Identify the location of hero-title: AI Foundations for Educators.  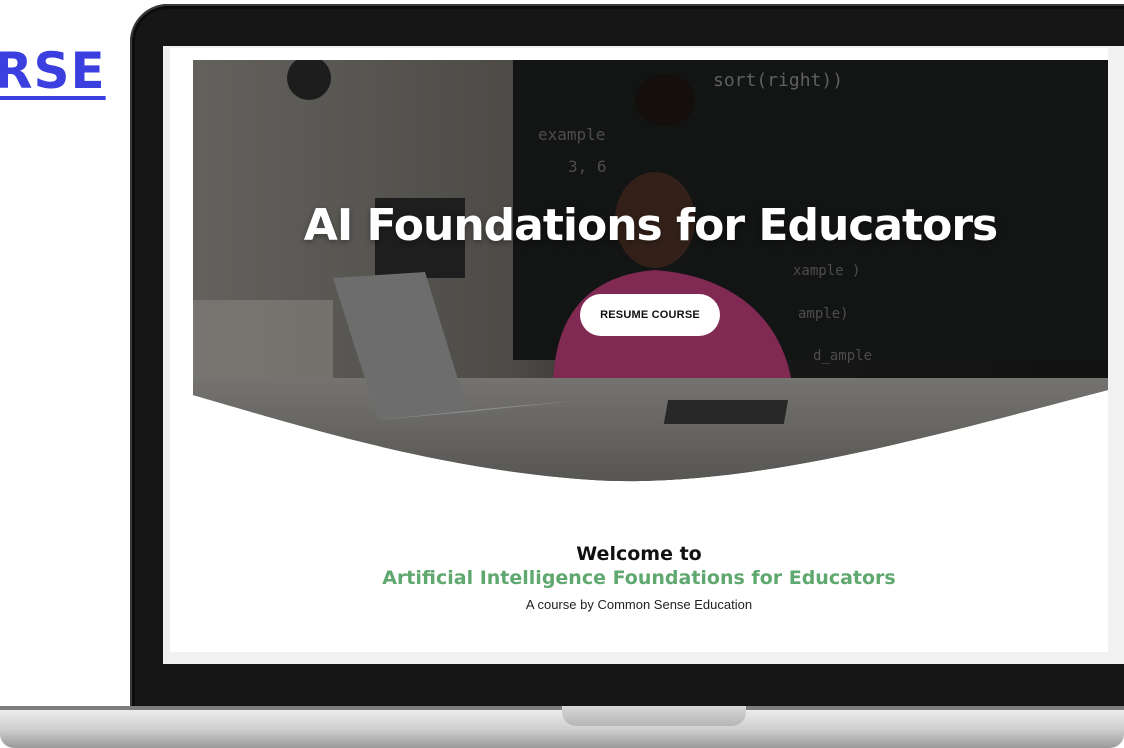
(650, 225).